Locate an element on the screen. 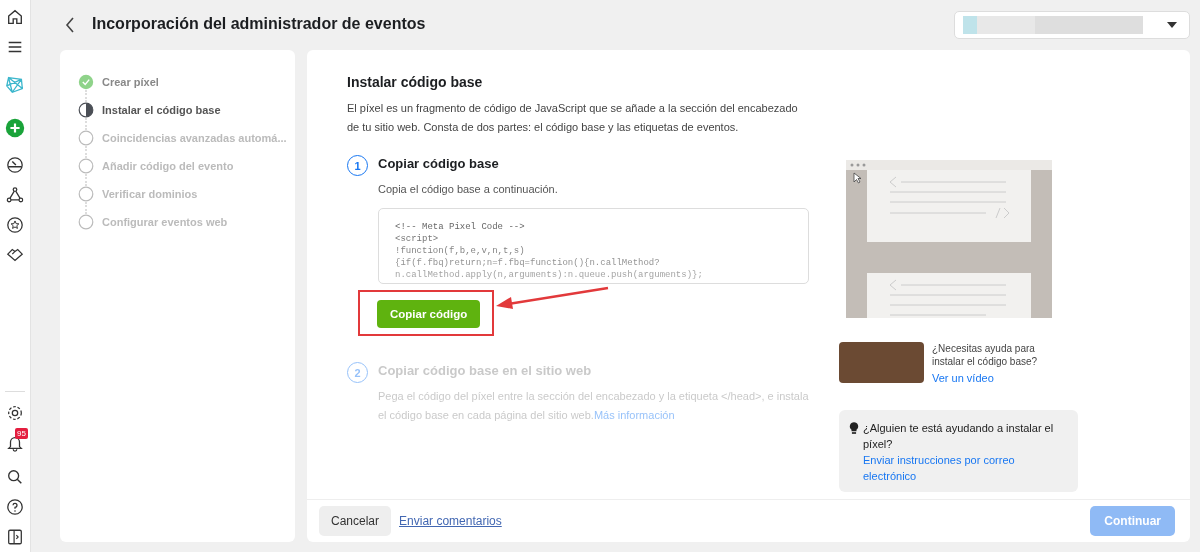 The image size is (1200, 552). code-line: <script> is located at coordinates (417, 239).